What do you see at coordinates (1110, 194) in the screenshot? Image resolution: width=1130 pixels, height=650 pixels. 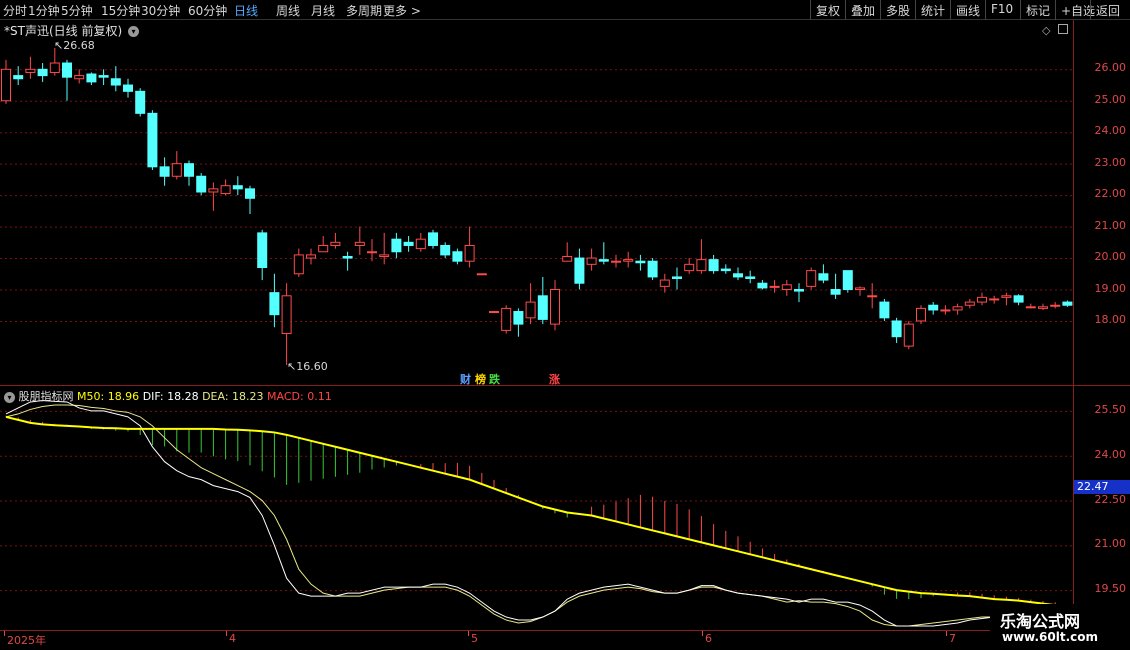 I see `price-tick-label: 22.00` at bounding box center [1110, 194].